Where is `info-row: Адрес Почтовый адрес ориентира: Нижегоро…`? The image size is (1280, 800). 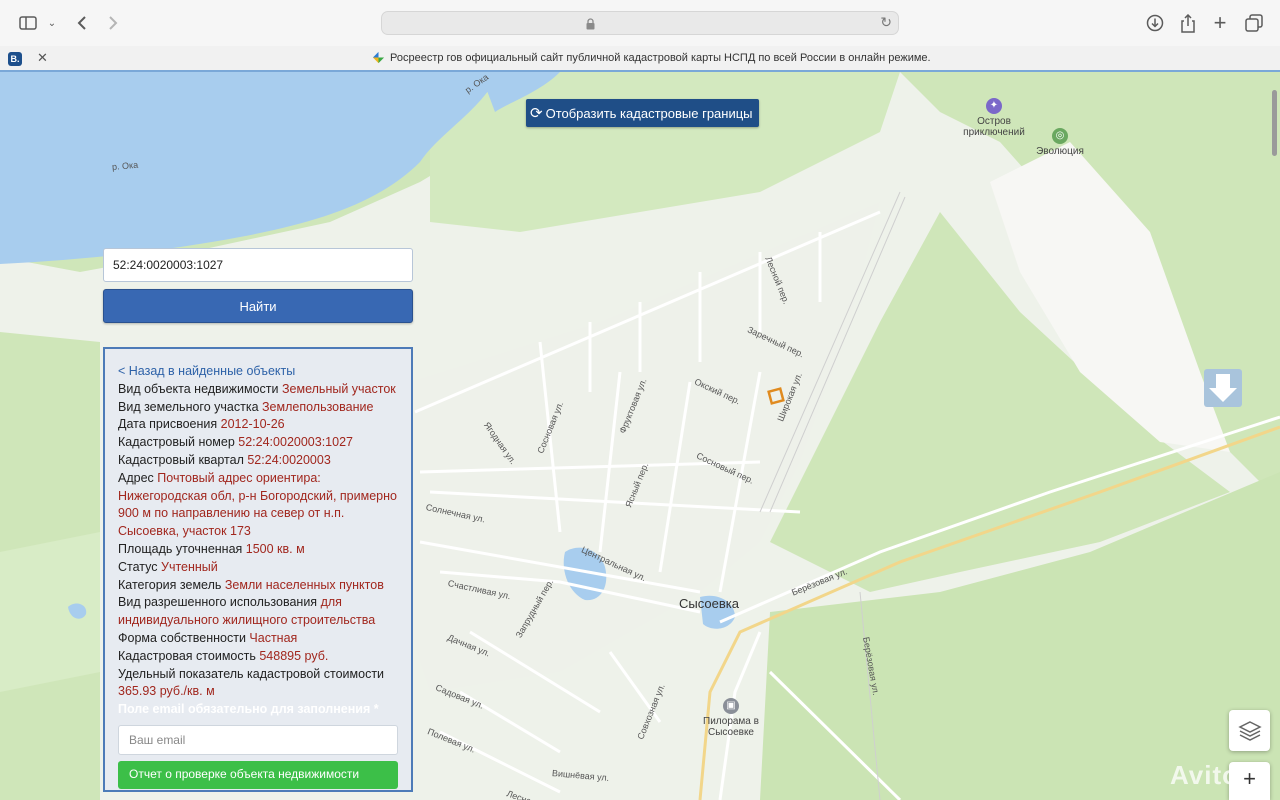
info-row: Адрес Почтовый адрес ориентира: Нижегоро… is located at coordinates (257, 504).